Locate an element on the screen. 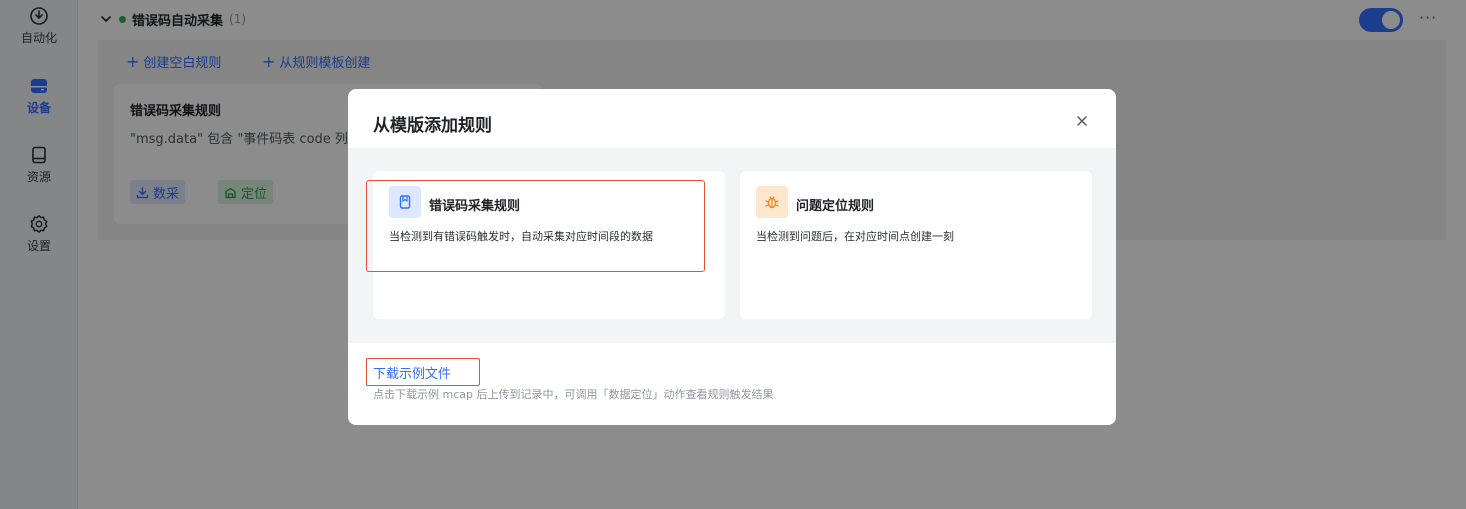 This screenshot has width=1466, height=509. template-card-error-code: 错误码采集规则 当检测到有错误码触发时，自动采集对应时间段的数据 is located at coordinates (549, 245).